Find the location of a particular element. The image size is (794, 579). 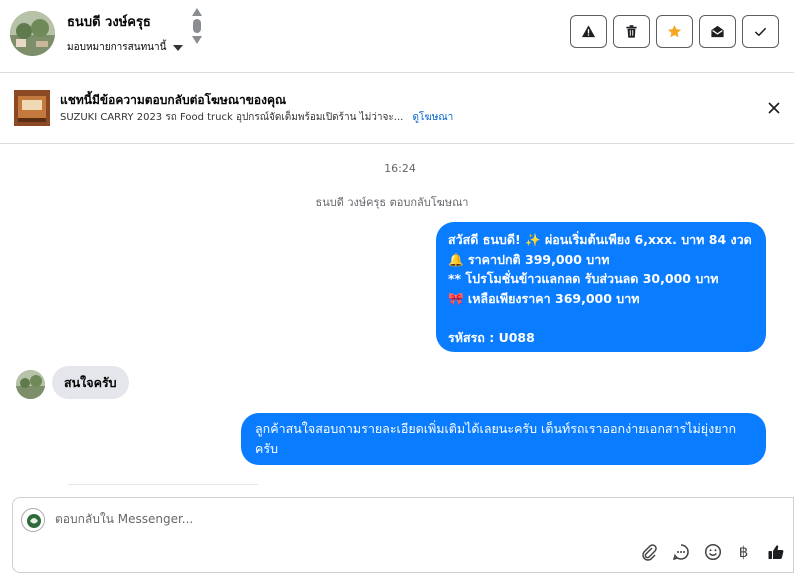

emoji-icon is located at coordinates (712, 551).